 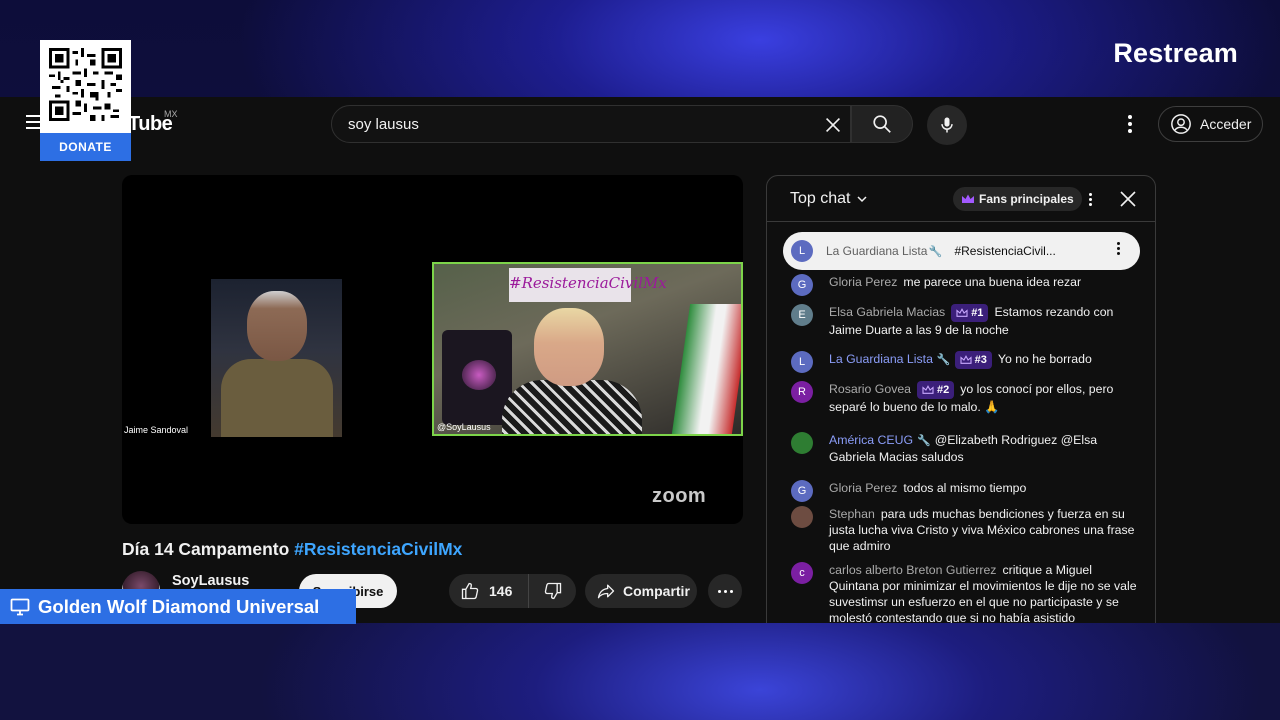 What do you see at coordinates (802, 392) in the screenshot?
I see `avatar: R` at bounding box center [802, 392].